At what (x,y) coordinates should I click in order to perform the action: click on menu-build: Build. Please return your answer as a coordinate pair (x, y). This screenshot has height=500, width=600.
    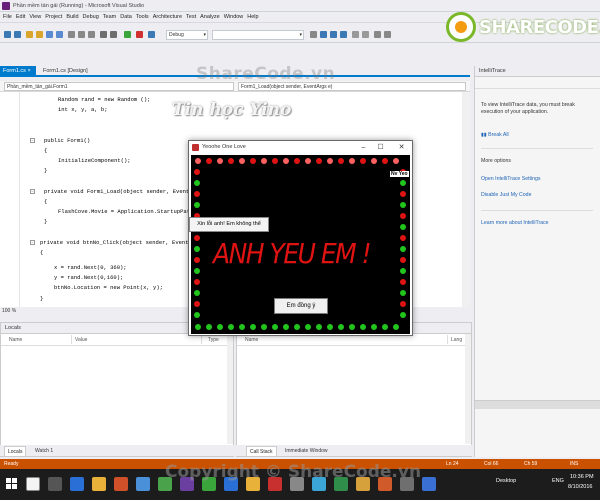
    Looking at the image, I should click on (72, 17).